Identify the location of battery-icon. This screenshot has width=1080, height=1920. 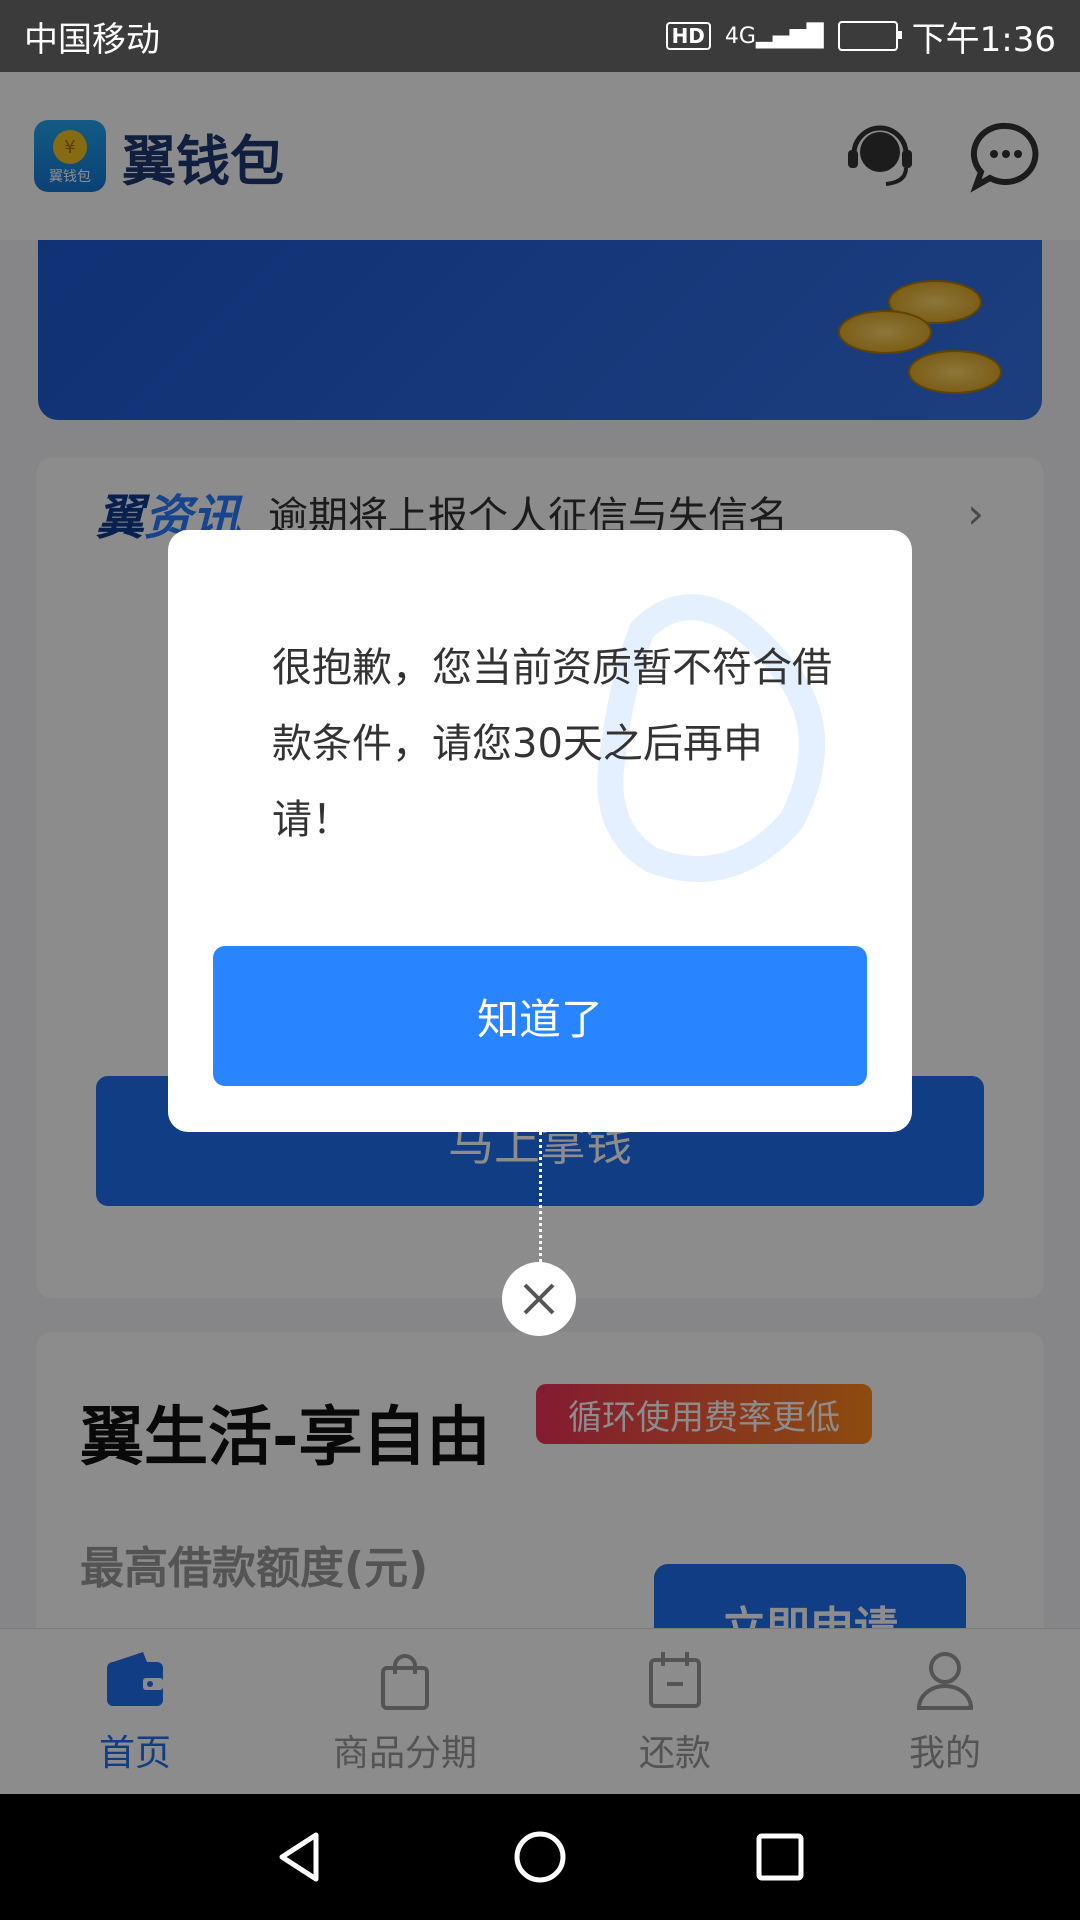
(869, 36).